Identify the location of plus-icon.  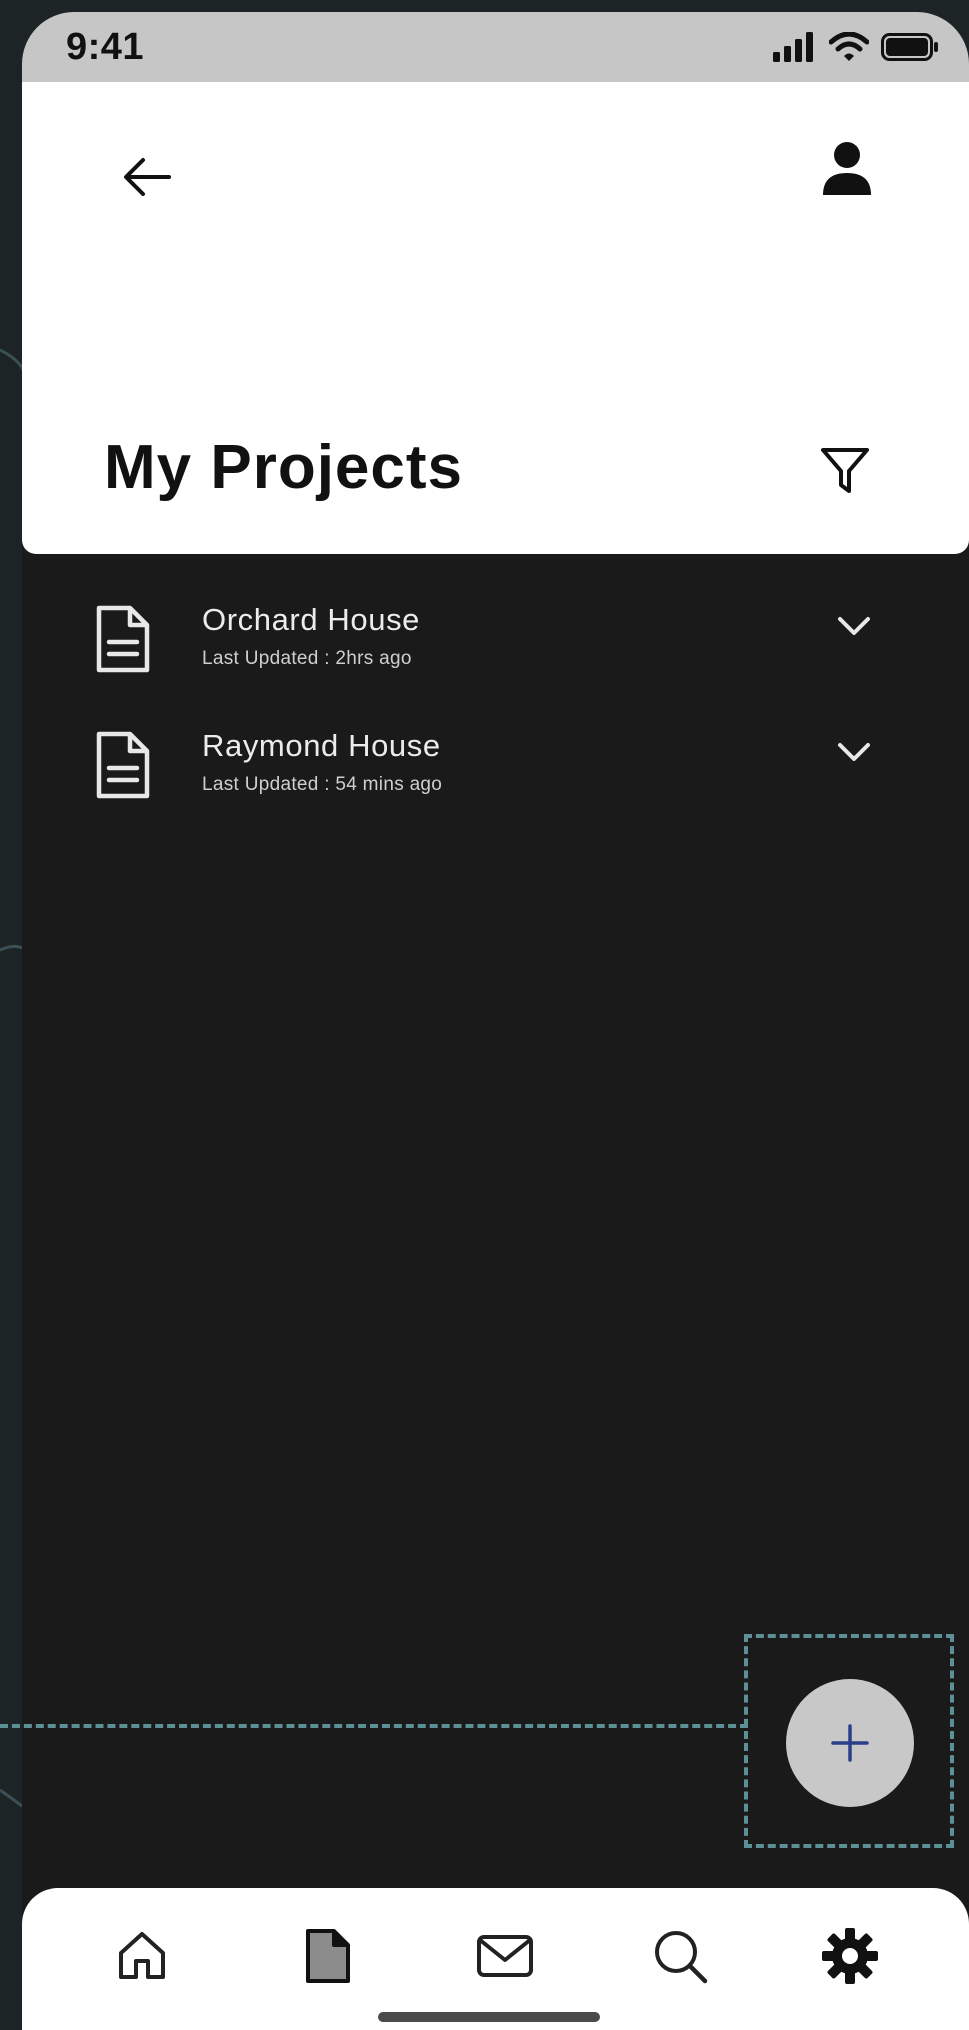
(850, 1743).